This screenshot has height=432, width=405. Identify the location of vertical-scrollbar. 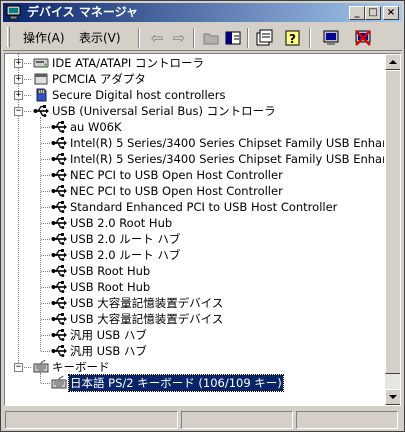
(392, 229).